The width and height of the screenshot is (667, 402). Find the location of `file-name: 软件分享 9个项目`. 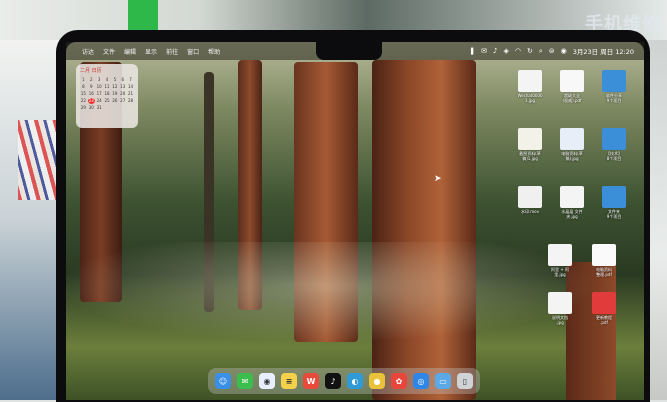

file-name: 软件分享 9个项目 is located at coordinates (614, 98).